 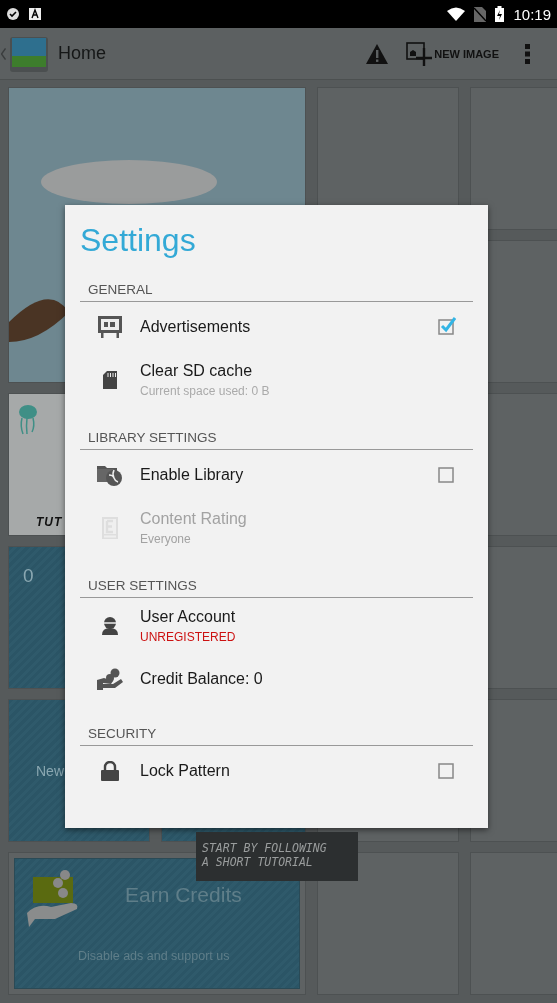 I want to click on battery-icon, so click(x=500, y=14).